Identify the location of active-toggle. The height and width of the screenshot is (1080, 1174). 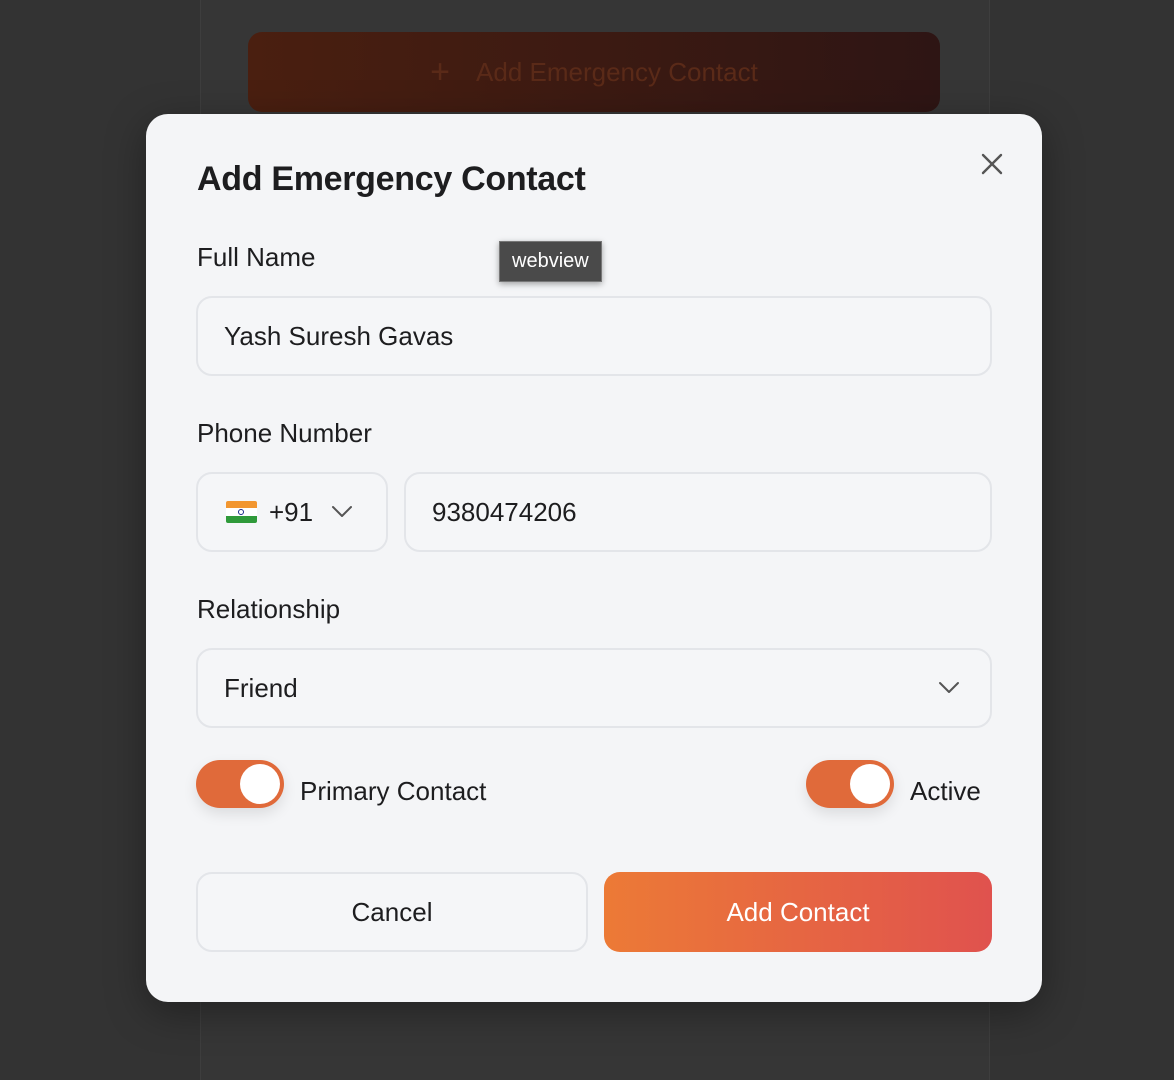
(850, 784).